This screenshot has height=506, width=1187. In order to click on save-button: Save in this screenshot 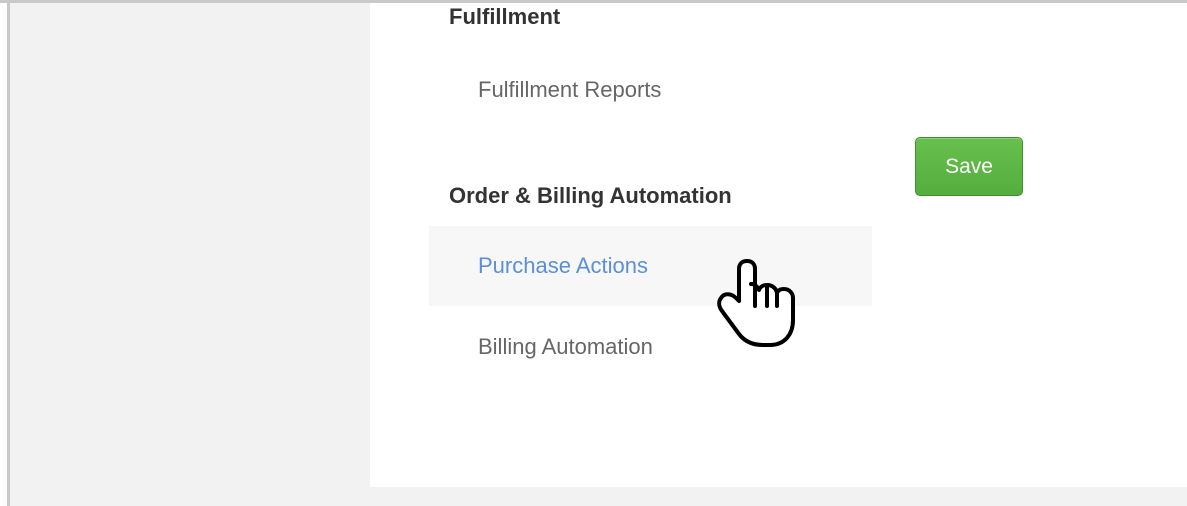, I will do `click(969, 166)`.